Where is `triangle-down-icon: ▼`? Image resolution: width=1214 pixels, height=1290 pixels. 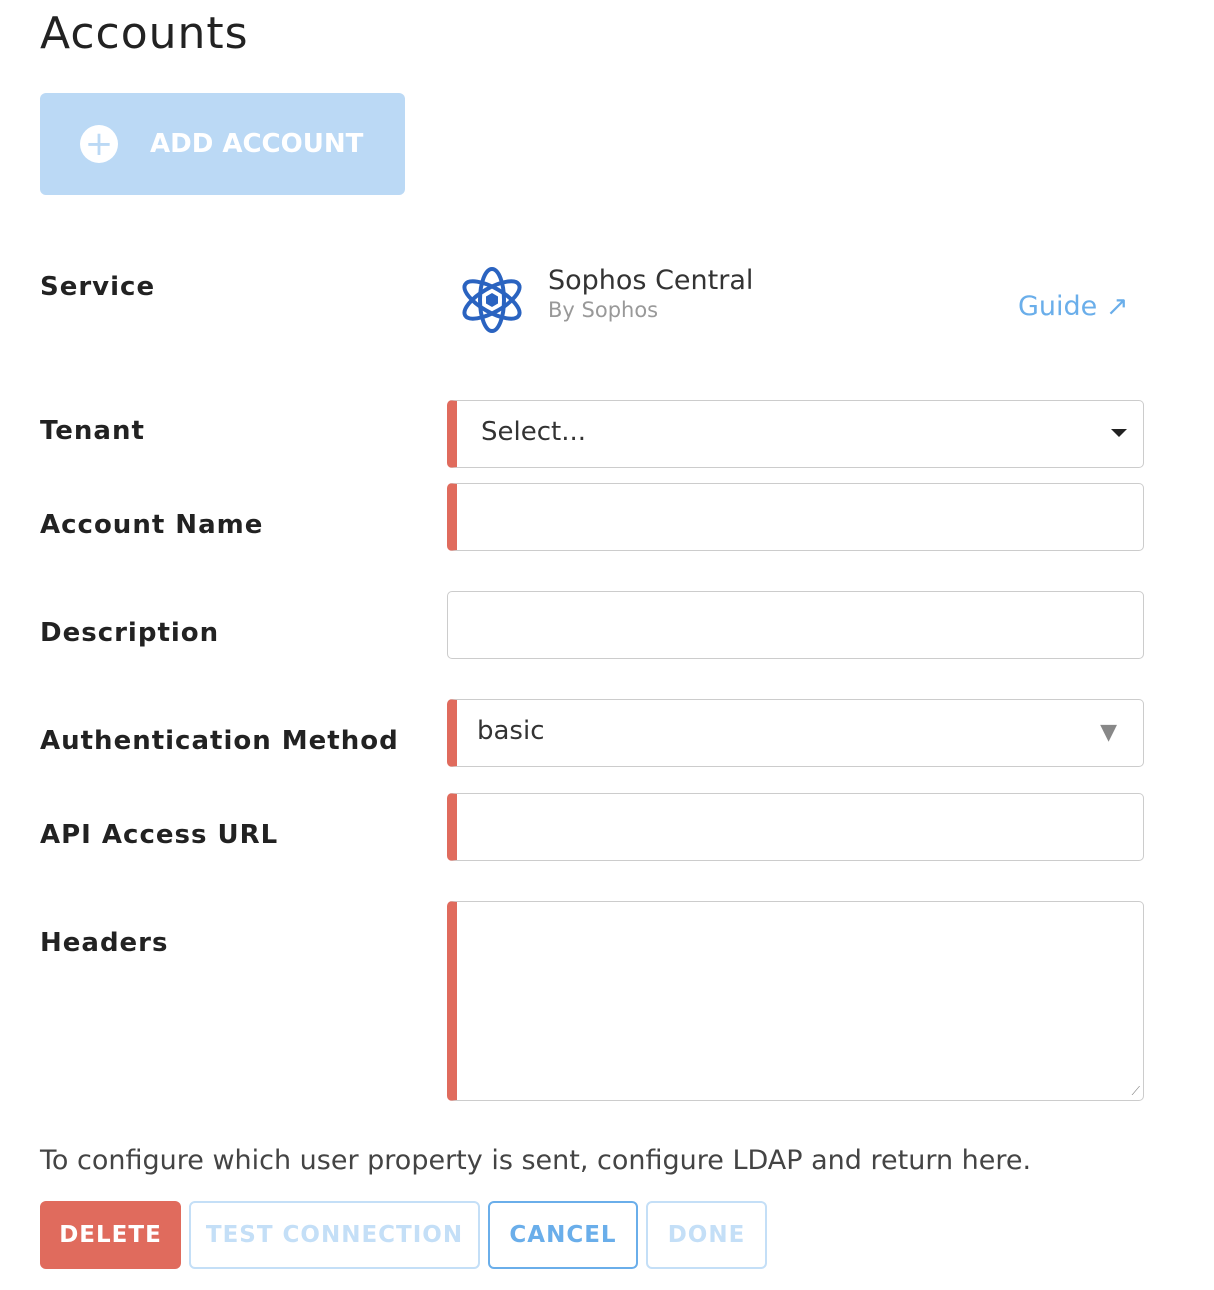
triangle-down-icon: ▼ is located at coordinates (1108, 732).